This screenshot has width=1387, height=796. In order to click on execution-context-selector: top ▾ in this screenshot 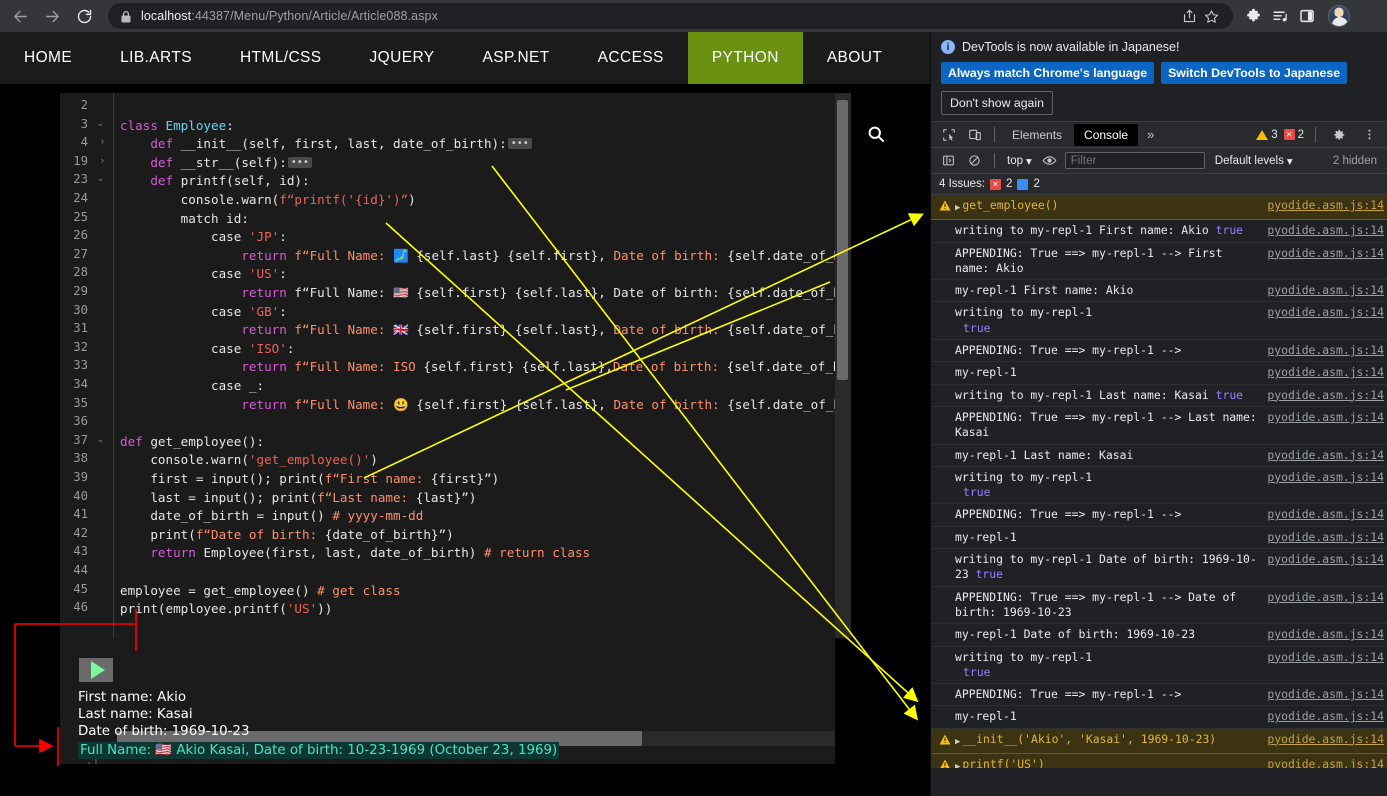, I will do `click(1019, 161)`.